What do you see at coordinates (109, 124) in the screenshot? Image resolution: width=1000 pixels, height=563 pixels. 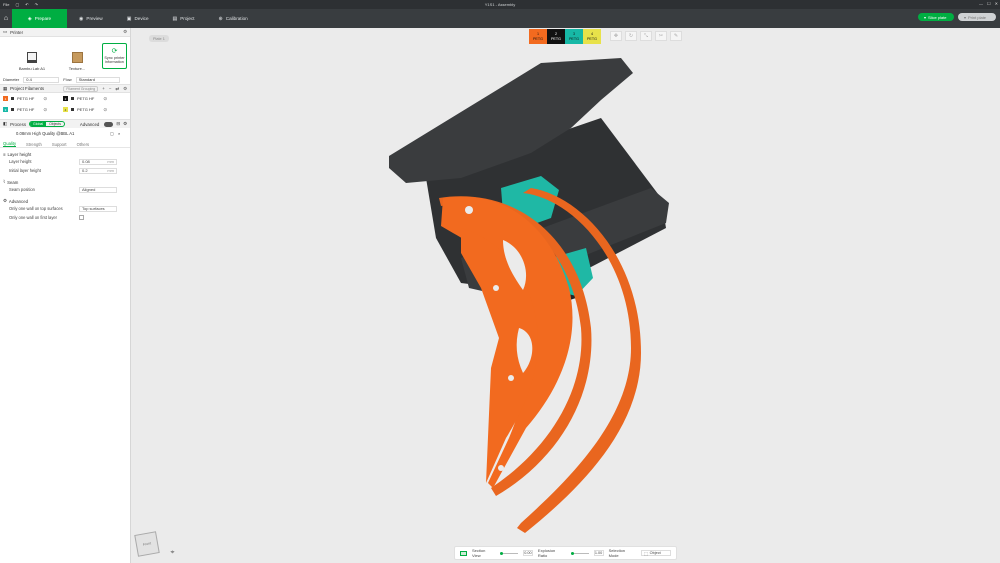 I see `advanced-toggle` at bounding box center [109, 124].